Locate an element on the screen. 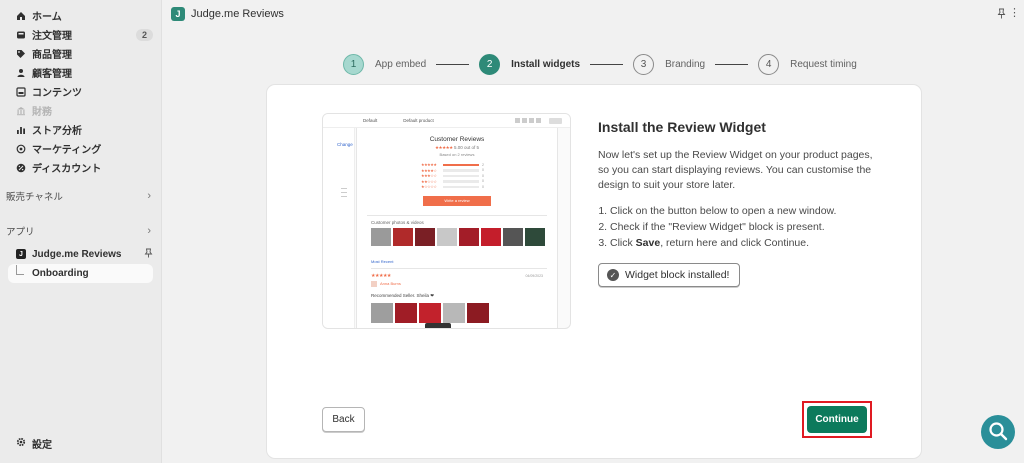 This screenshot has width=1024, height=463. tree-connector is located at coordinates (20, 269).